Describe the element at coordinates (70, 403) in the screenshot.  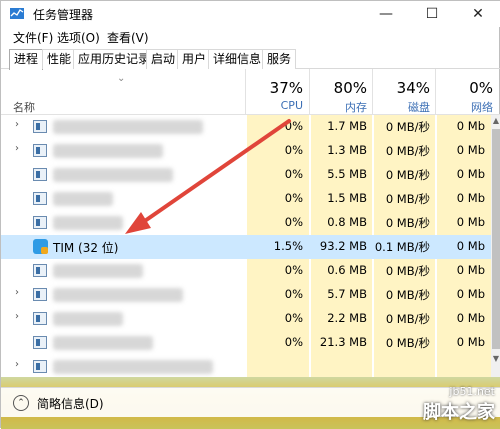
I see `fewer-details-link: 简略信息(D)` at that location.